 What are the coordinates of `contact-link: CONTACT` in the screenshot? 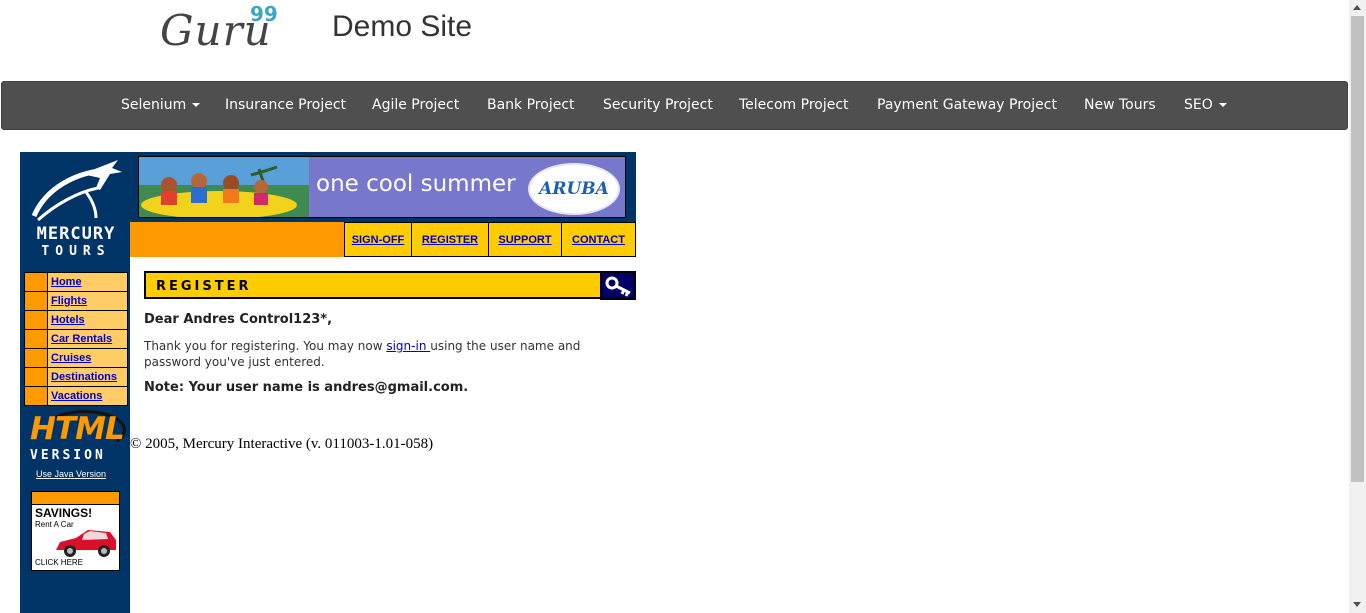 It's located at (598, 239).